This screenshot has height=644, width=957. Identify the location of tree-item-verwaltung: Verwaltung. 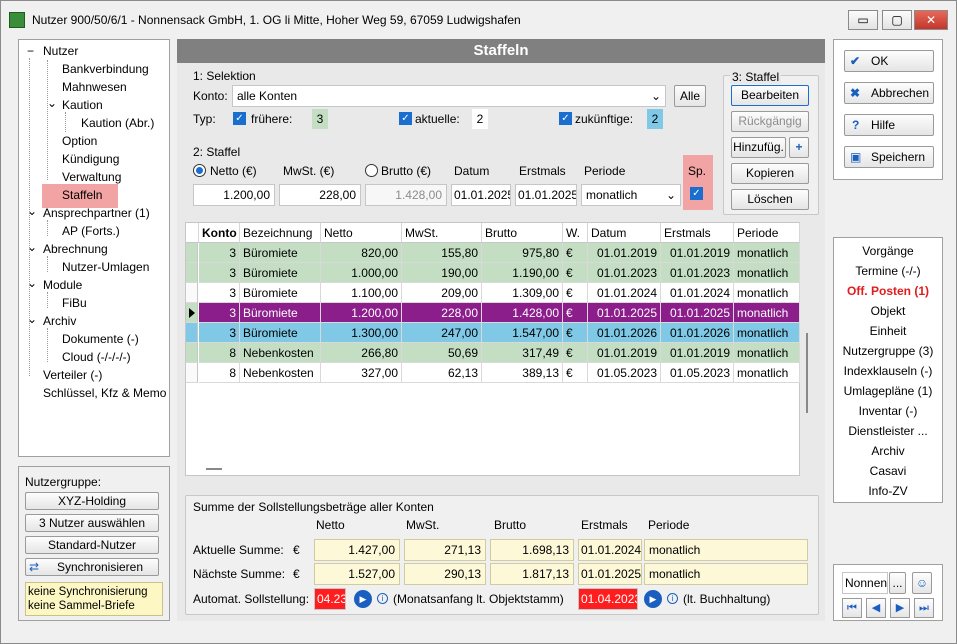
(91, 177).